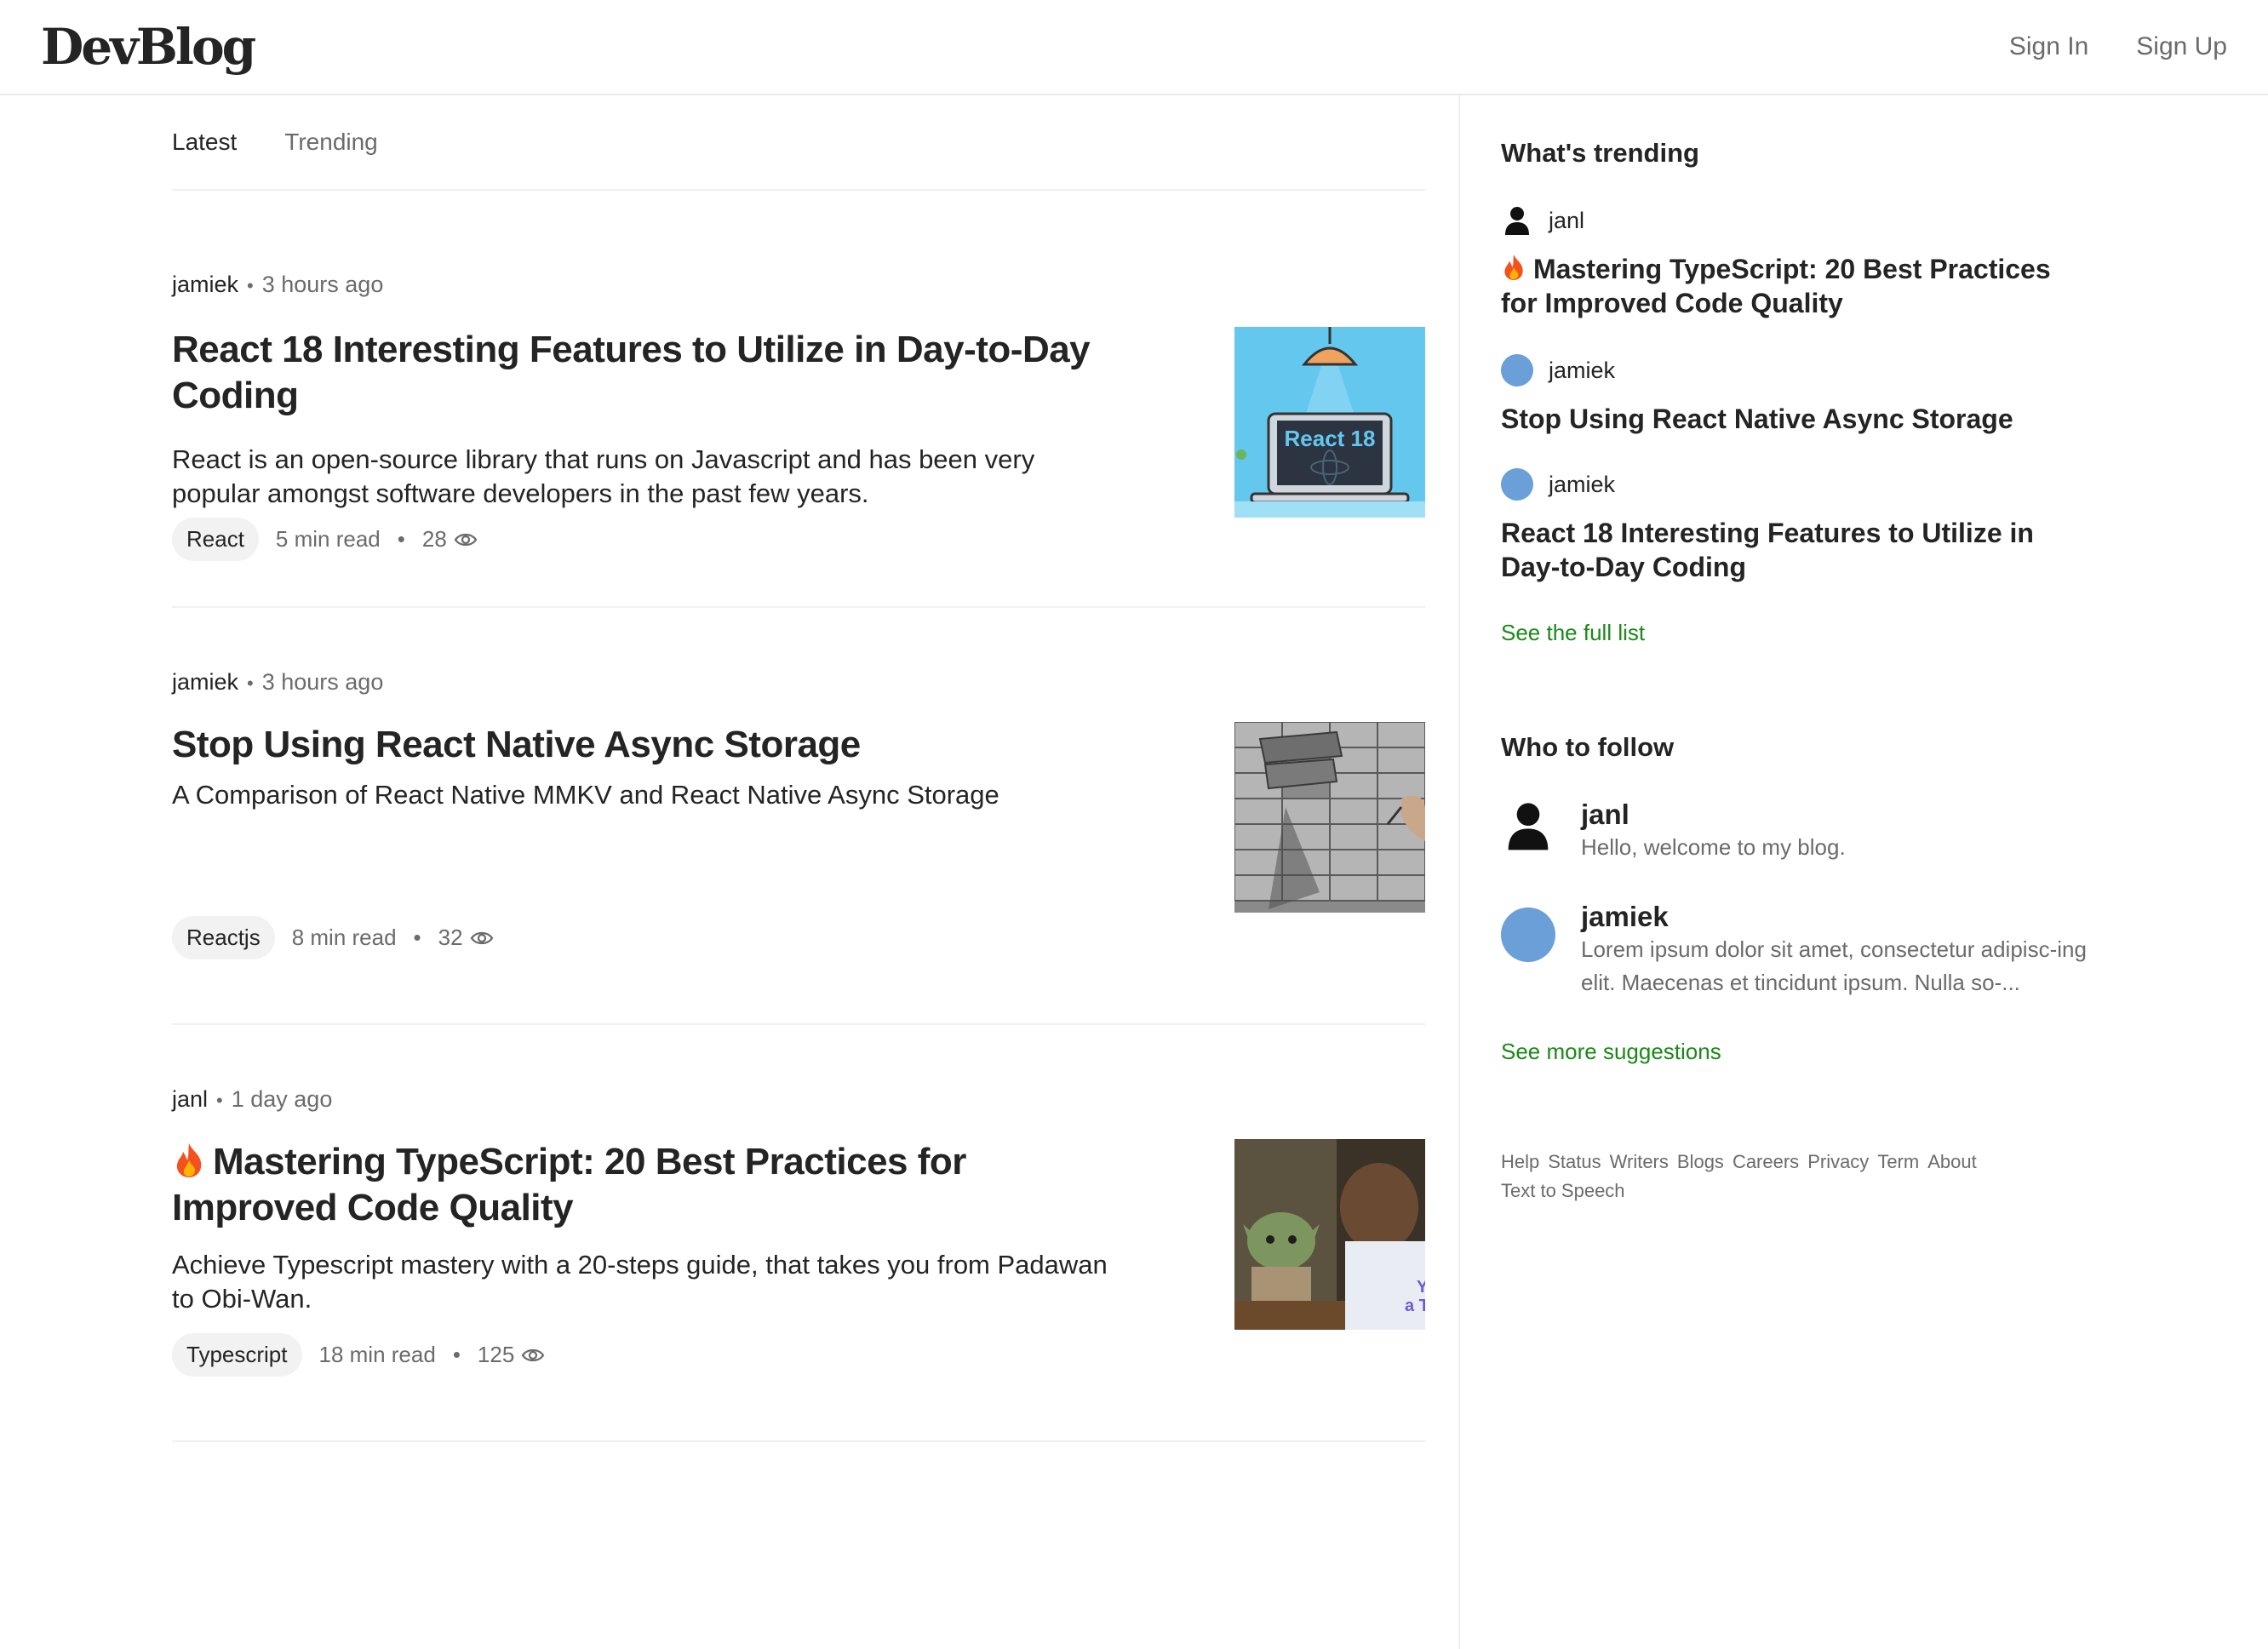  Describe the element at coordinates (450, 937) in the screenshot. I see `view-count-value: 32` at that location.